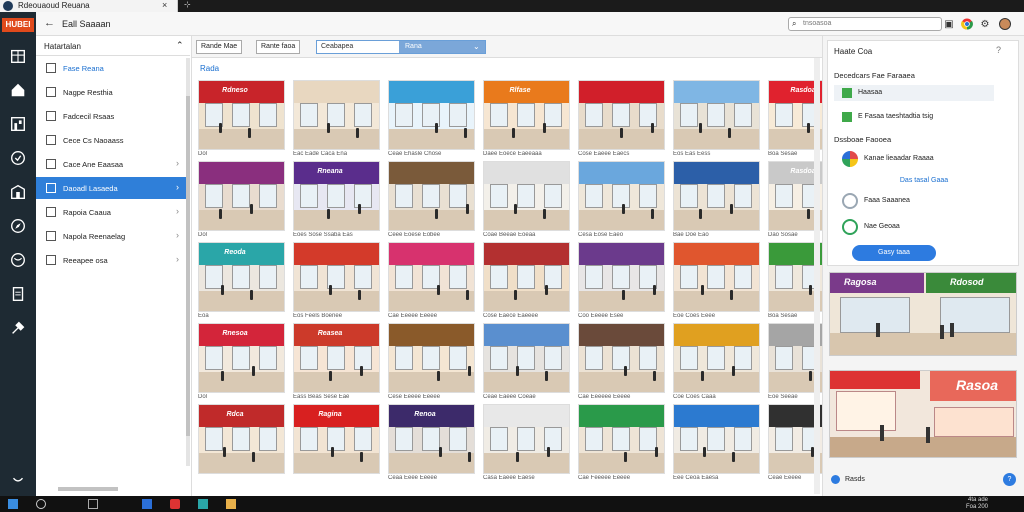 This screenshot has height=512, width=1024. What do you see at coordinates (442, 47) in the screenshot?
I see `dropdown-selected: Rana ⌄` at bounding box center [442, 47].